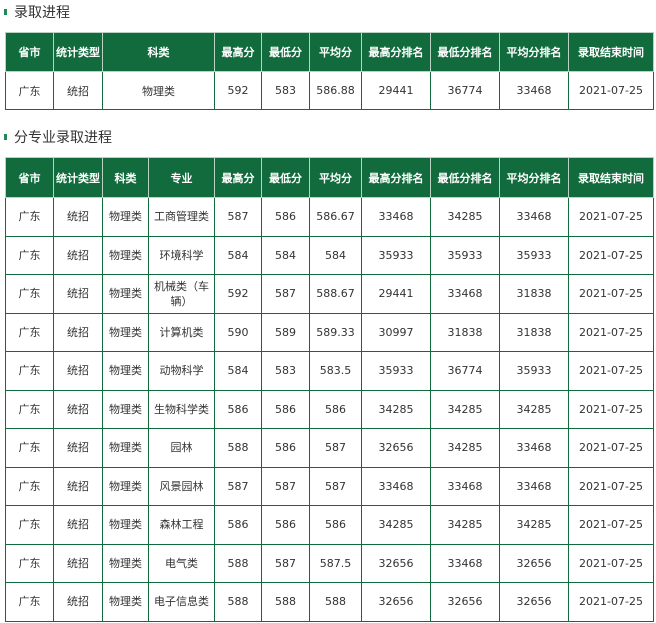  What do you see at coordinates (335, 563) in the screenshot?
I see `cell-avg-score: 587.5` at bounding box center [335, 563].